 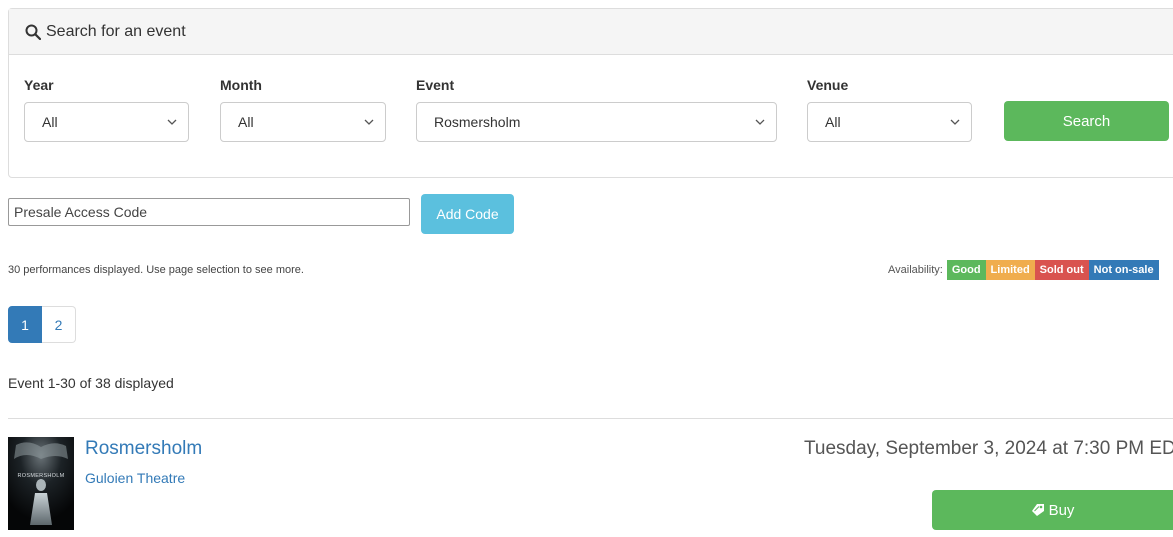 I want to click on year-field: Year All, so click(x=106, y=109).